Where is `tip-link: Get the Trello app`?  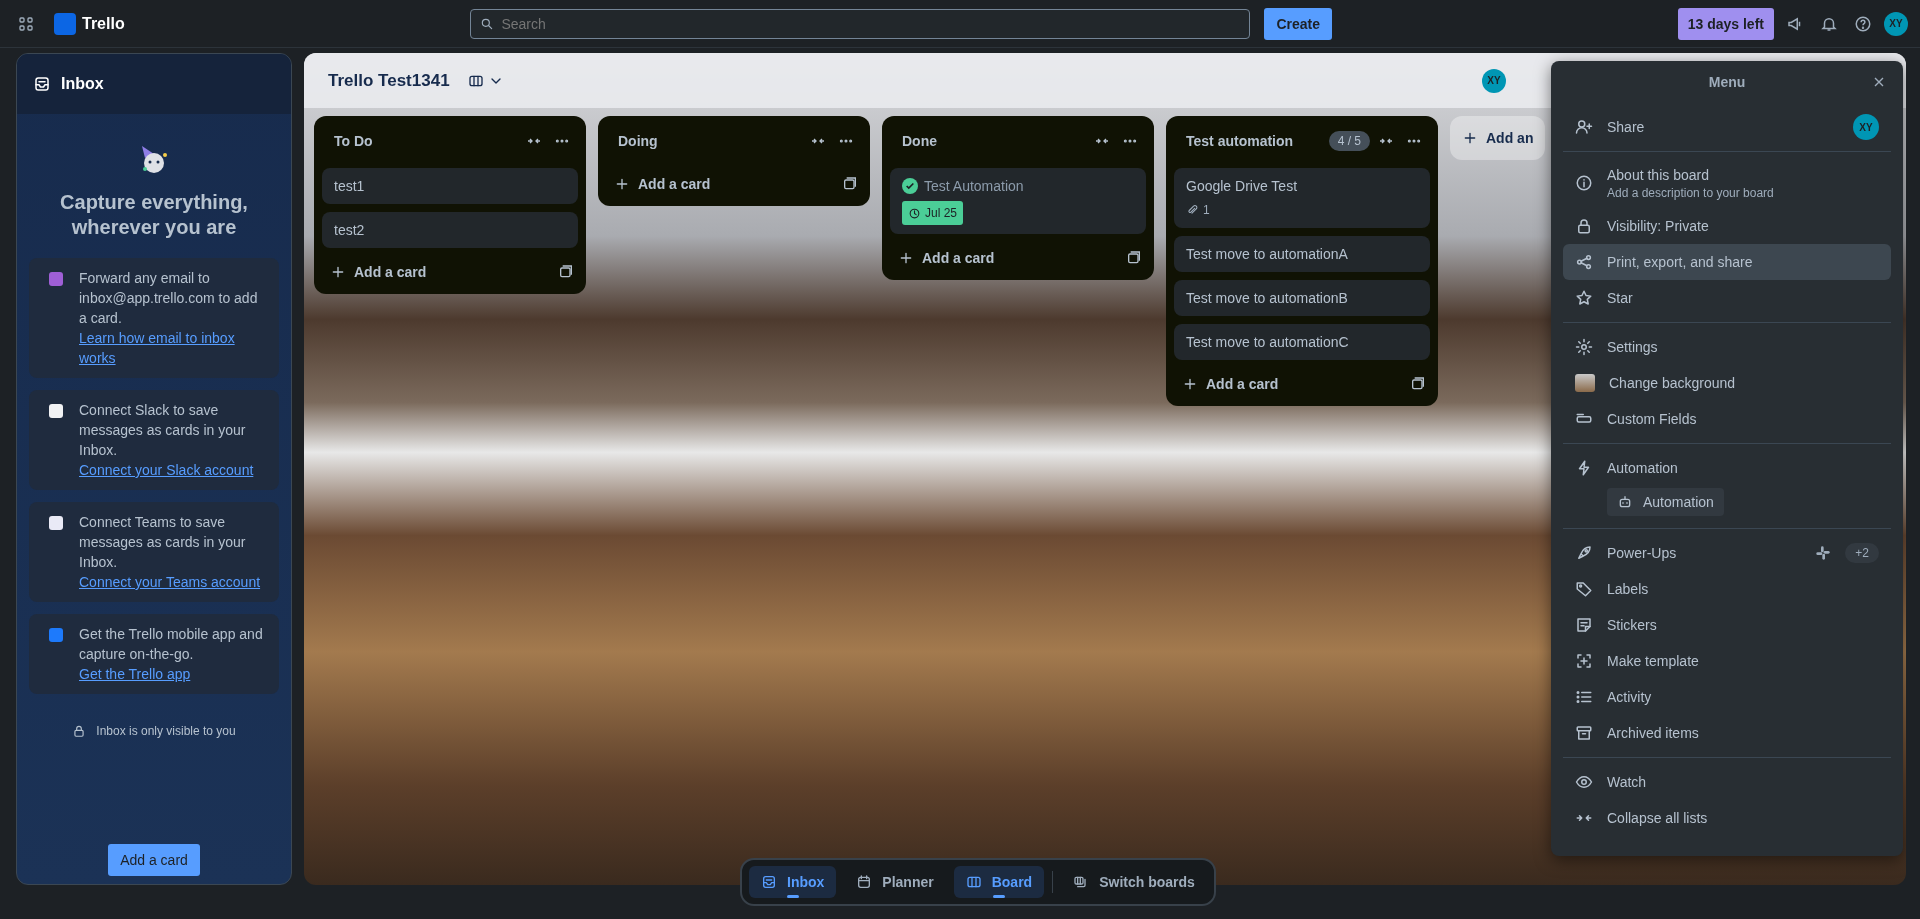
tip-link: Get the Trello app is located at coordinates (172, 674).